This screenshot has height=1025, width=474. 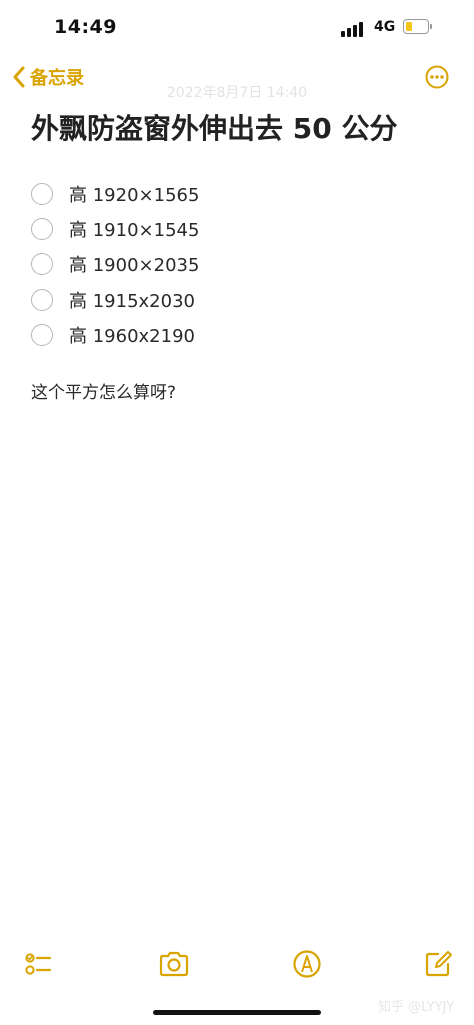 I want to click on note-text: 这个平方怎么算呀?, so click(x=241, y=390).